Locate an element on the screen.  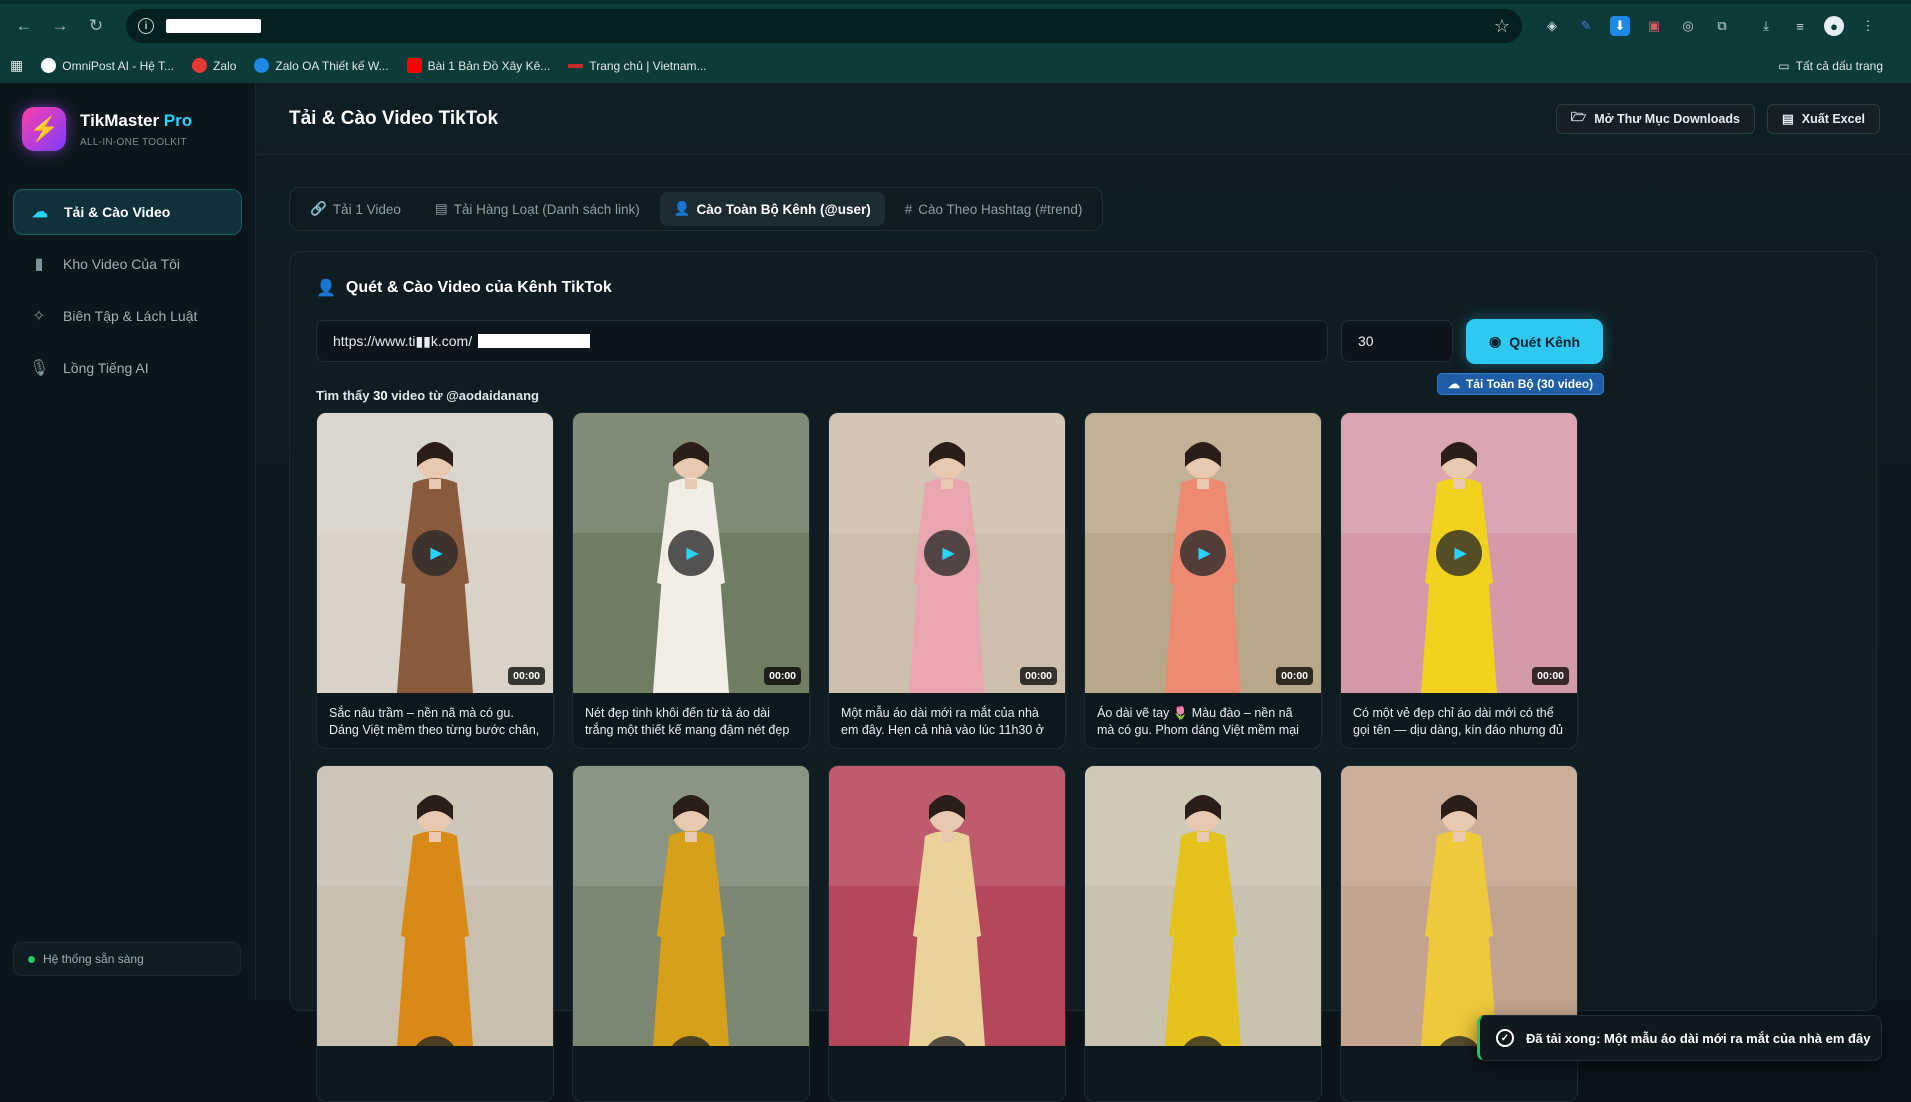
user-search-icon: 👤 is located at coordinates (326, 288).